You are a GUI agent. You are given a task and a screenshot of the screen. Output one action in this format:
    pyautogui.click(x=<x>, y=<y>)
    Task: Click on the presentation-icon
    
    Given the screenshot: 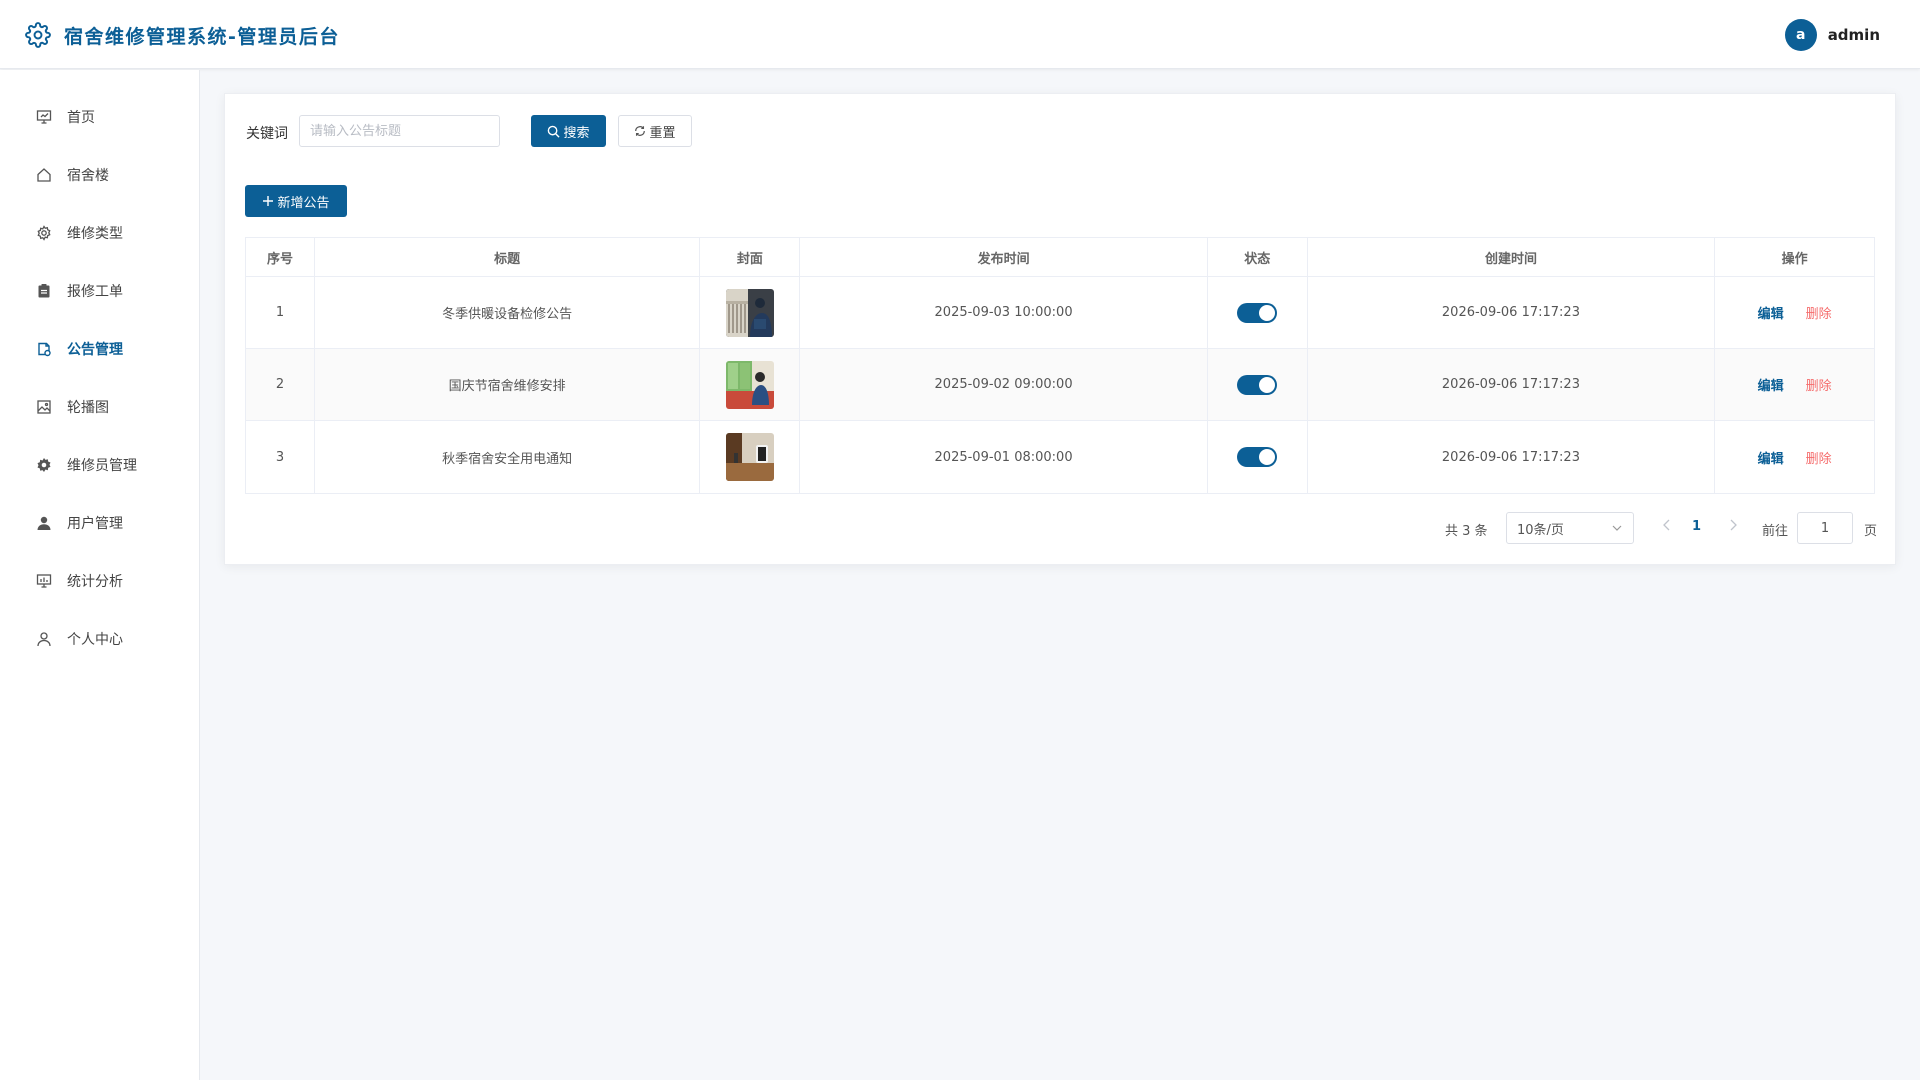 What is the action you would take?
    pyautogui.click(x=44, y=117)
    